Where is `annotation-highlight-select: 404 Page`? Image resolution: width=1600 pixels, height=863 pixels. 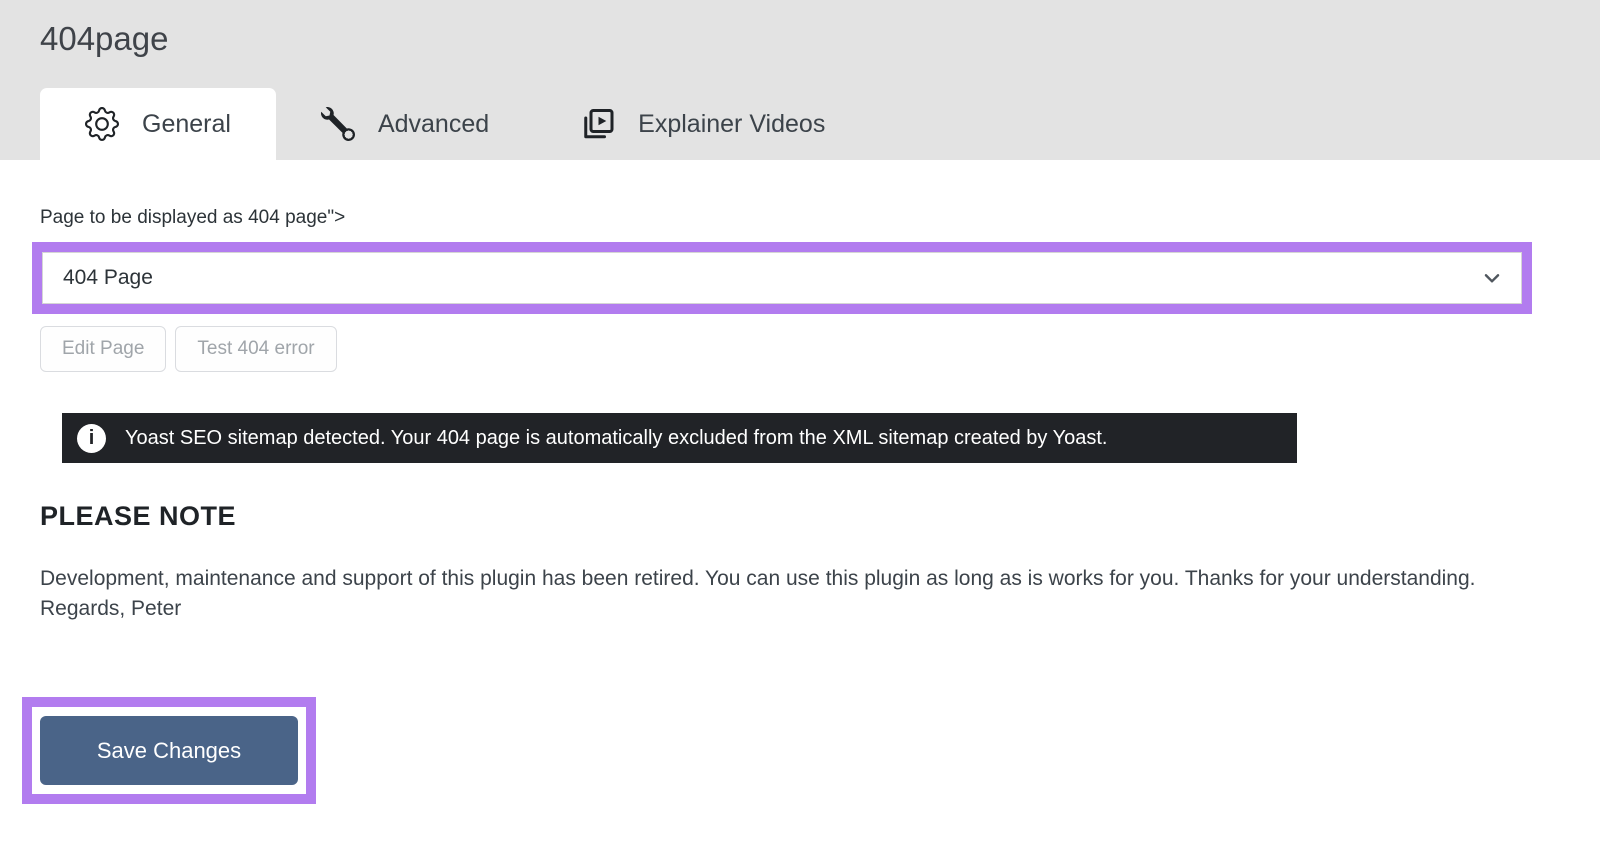
annotation-highlight-select: 404 Page is located at coordinates (782, 278).